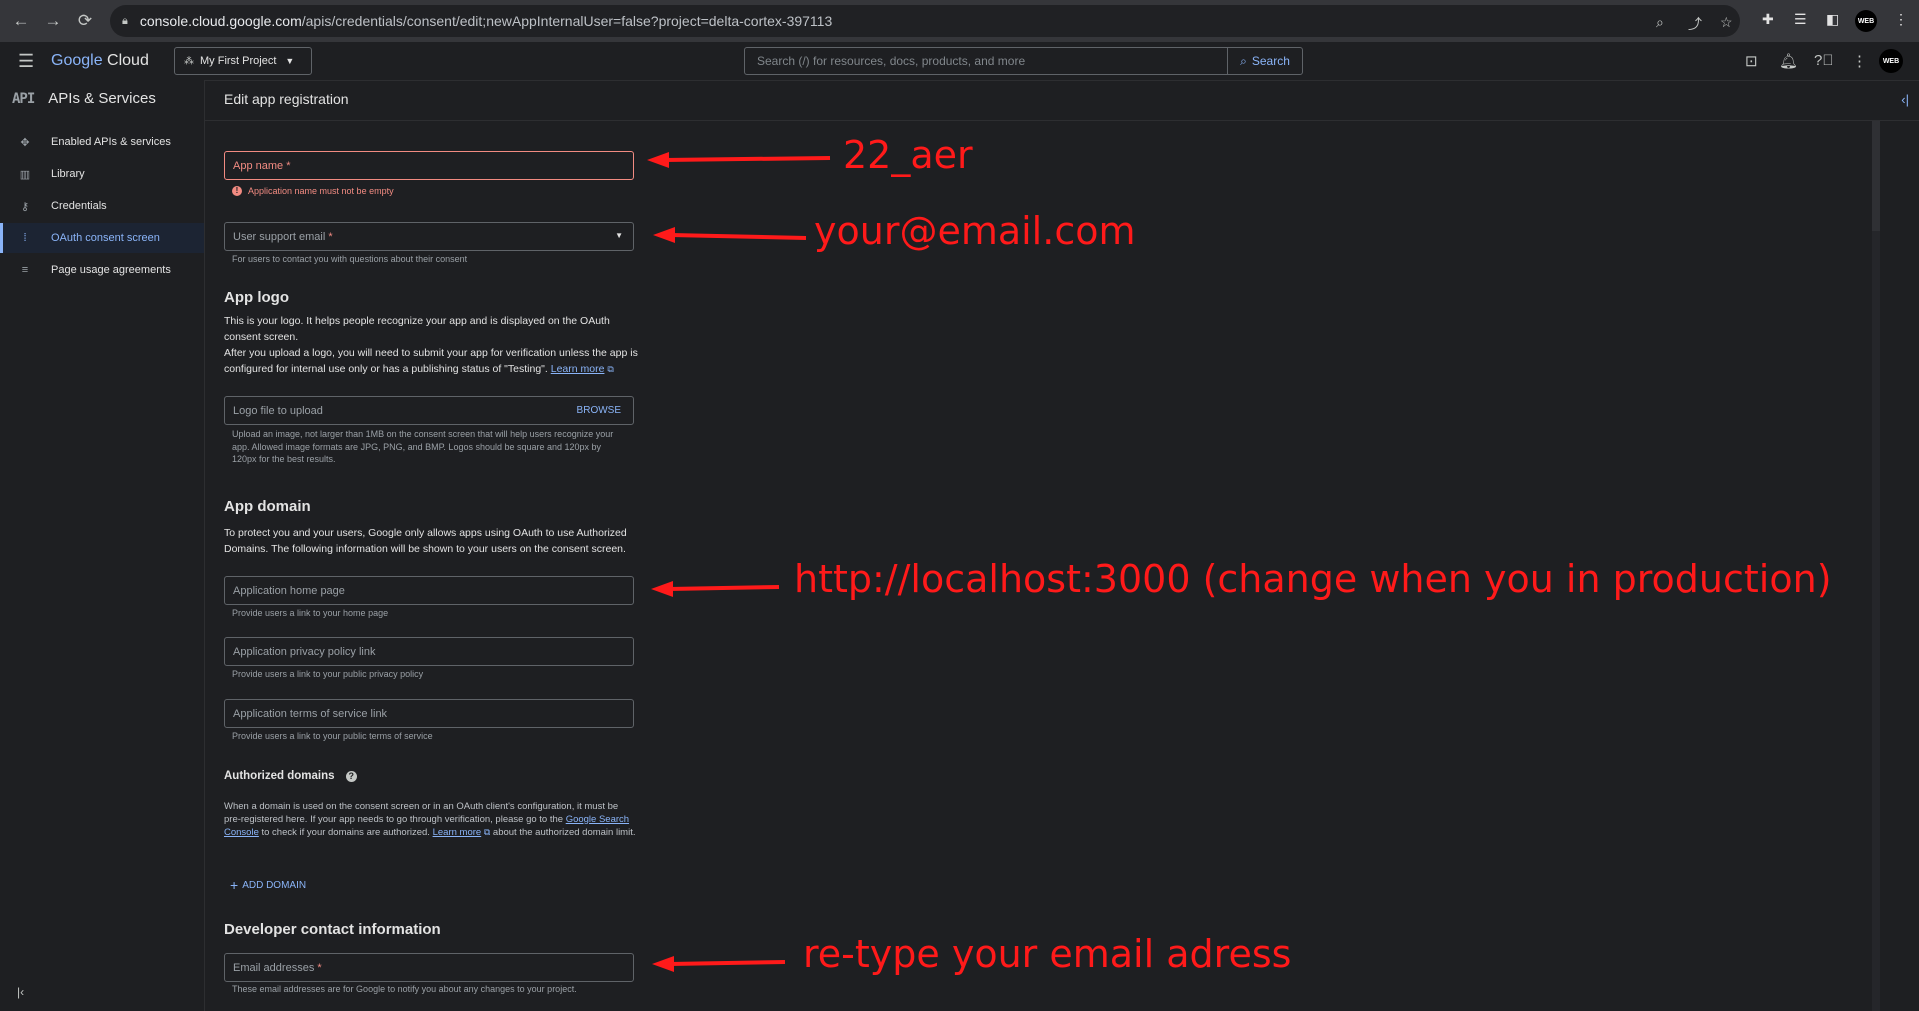 This screenshot has height=1011, width=1919. Describe the element at coordinates (25, 206) in the screenshot. I see `key-icon: ⚷` at that location.